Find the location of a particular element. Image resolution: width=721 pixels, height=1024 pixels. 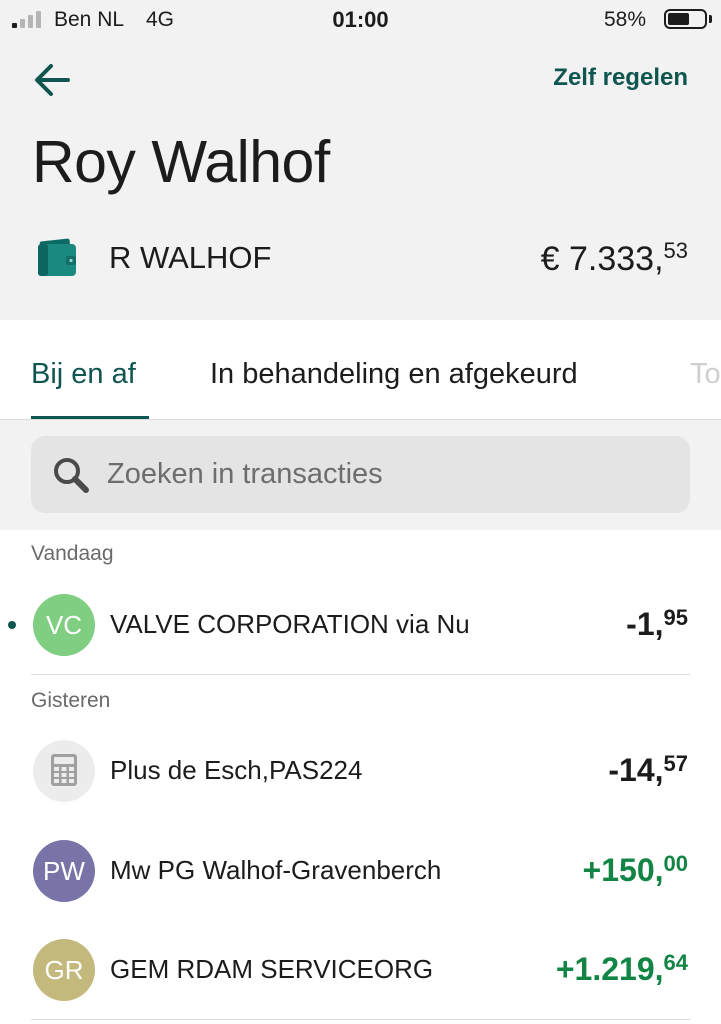

amount-cents: 00 is located at coordinates (675, 863).